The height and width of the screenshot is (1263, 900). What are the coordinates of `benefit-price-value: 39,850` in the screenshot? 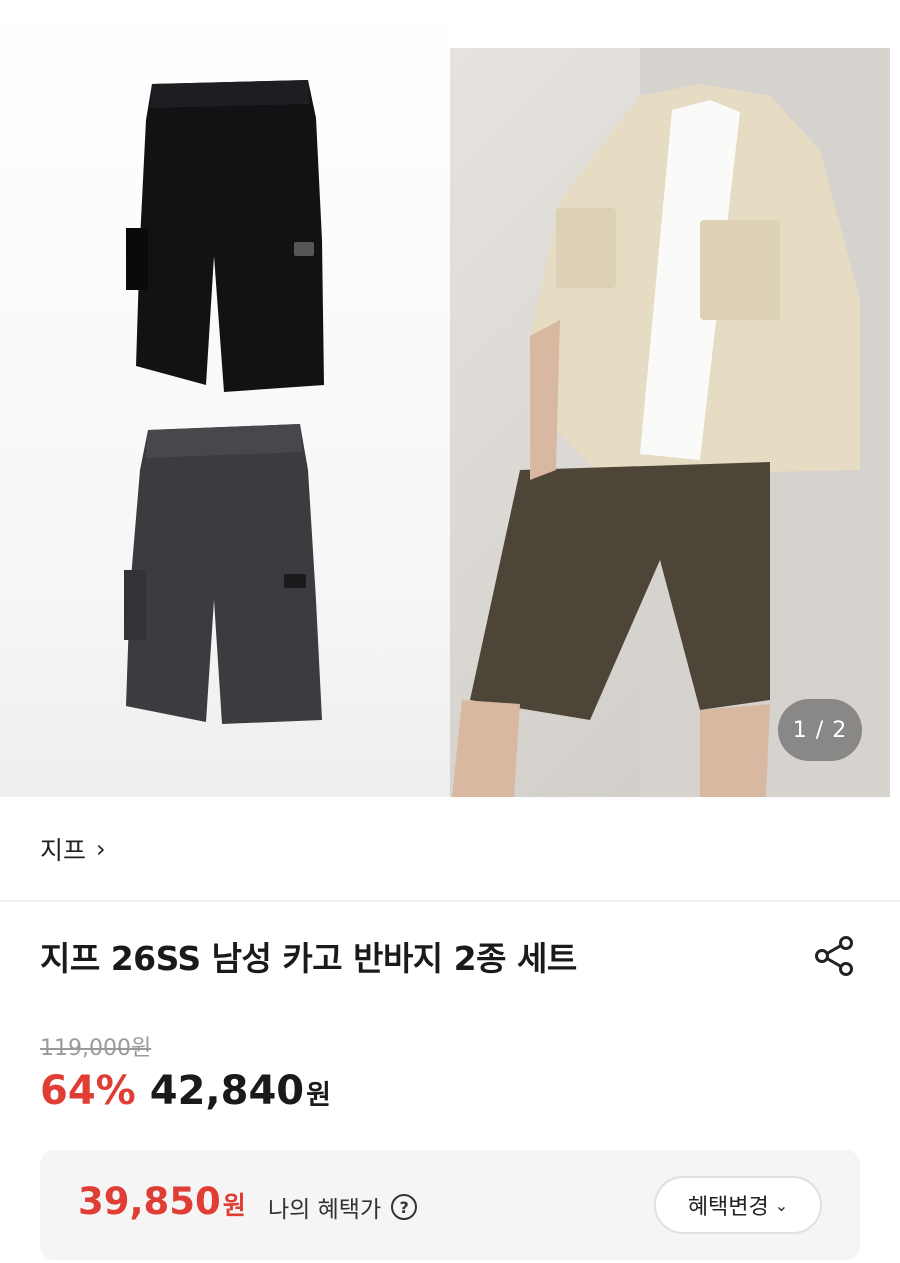 It's located at (149, 1201).